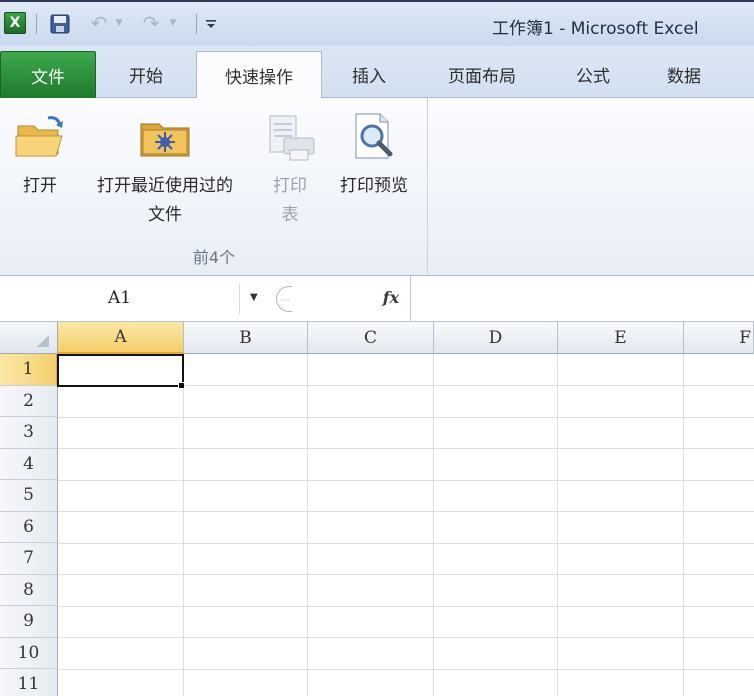 This screenshot has width=754, height=696. I want to click on row-header-8: 8, so click(29, 590).